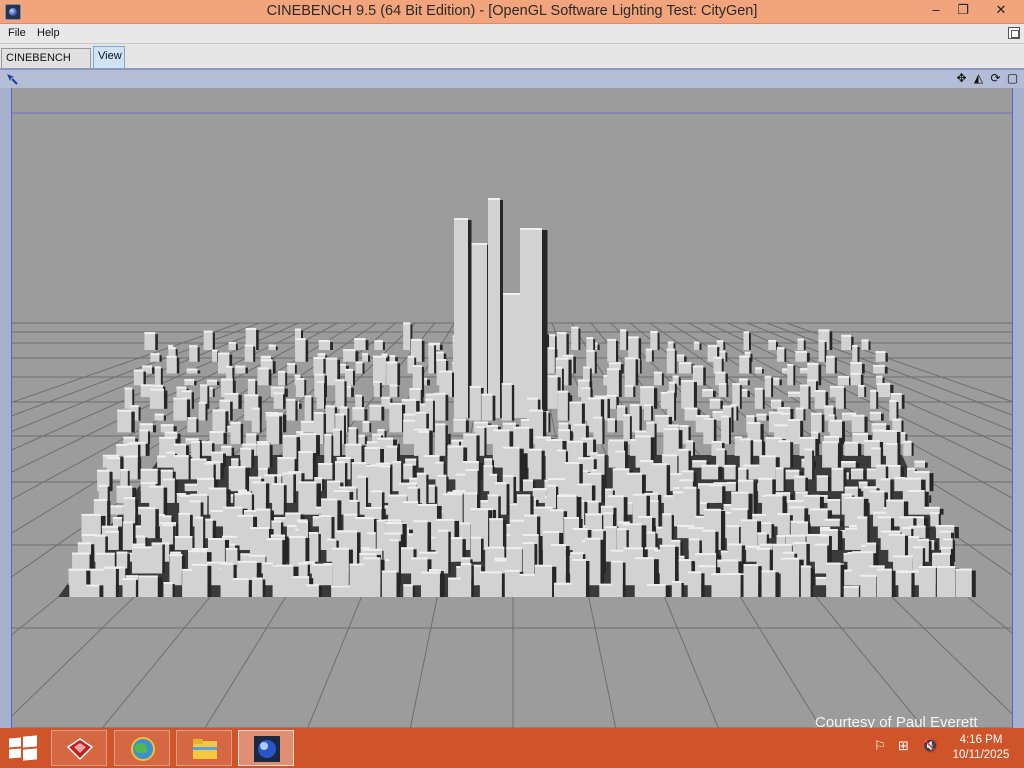 Image resolution: width=1024 pixels, height=768 pixels. I want to click on move-icon: ✥, so click(961, 78).